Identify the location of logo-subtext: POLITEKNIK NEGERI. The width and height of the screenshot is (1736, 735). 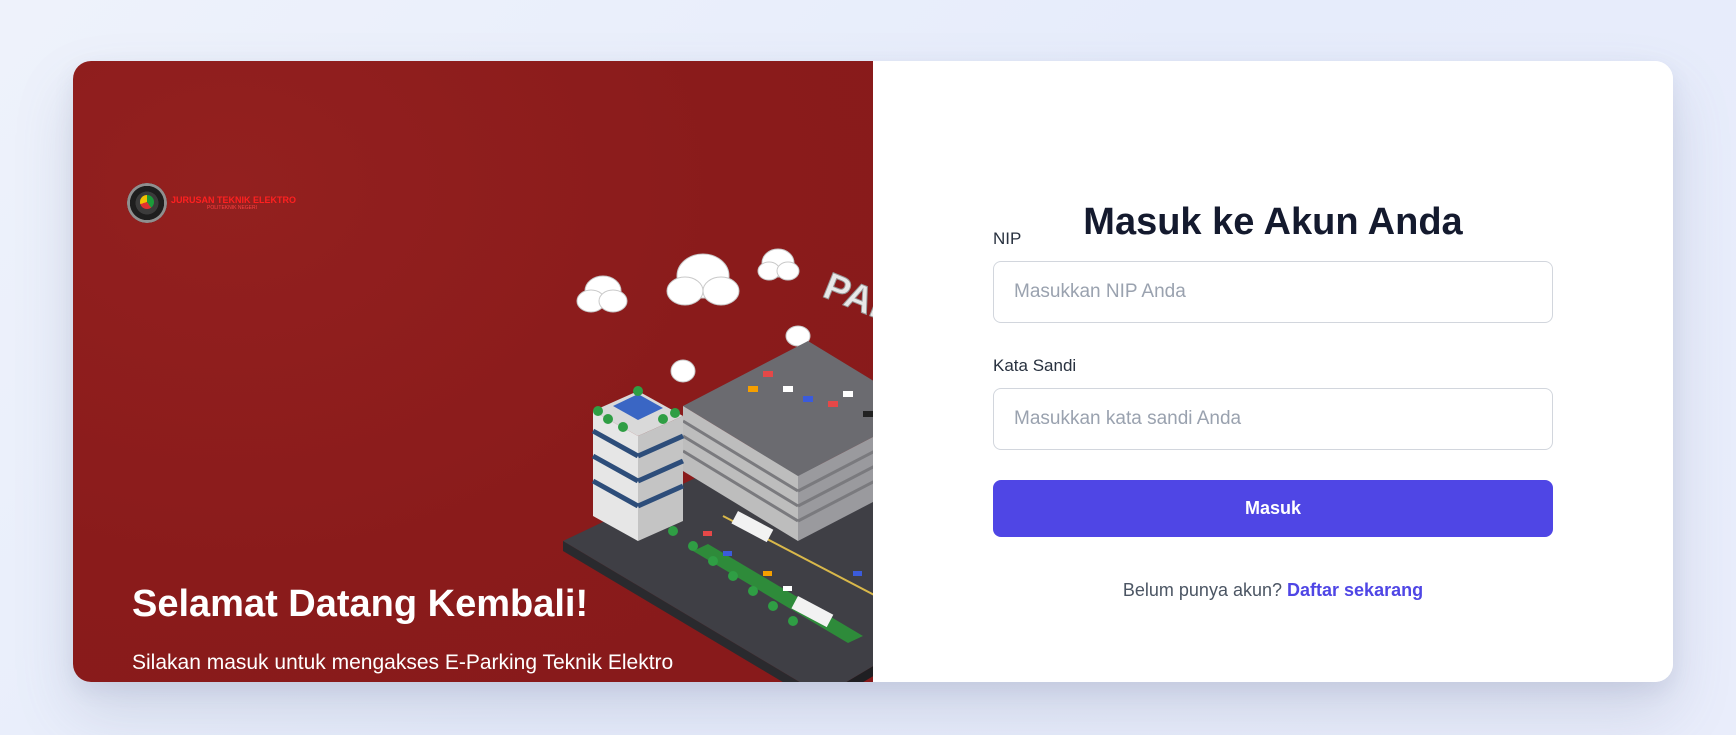
(232, 208).